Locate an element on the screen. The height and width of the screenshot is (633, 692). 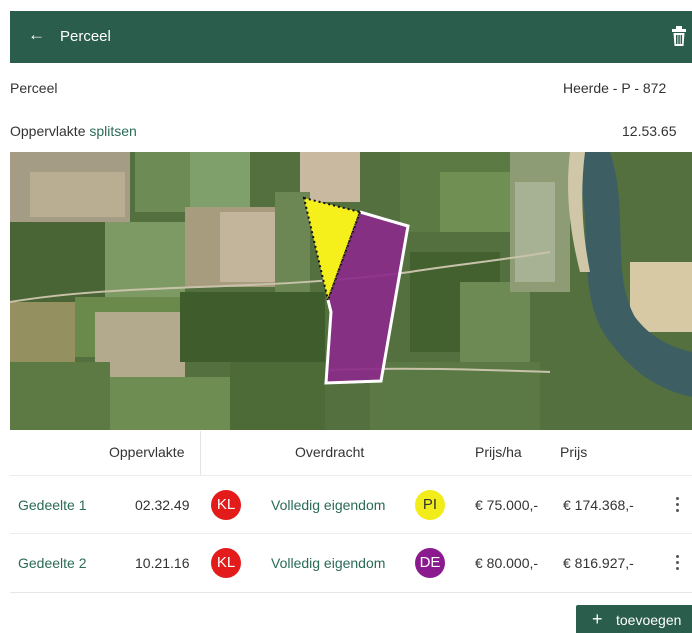
col-header-area: Oppervlakte is located at coordinates (147, 452).